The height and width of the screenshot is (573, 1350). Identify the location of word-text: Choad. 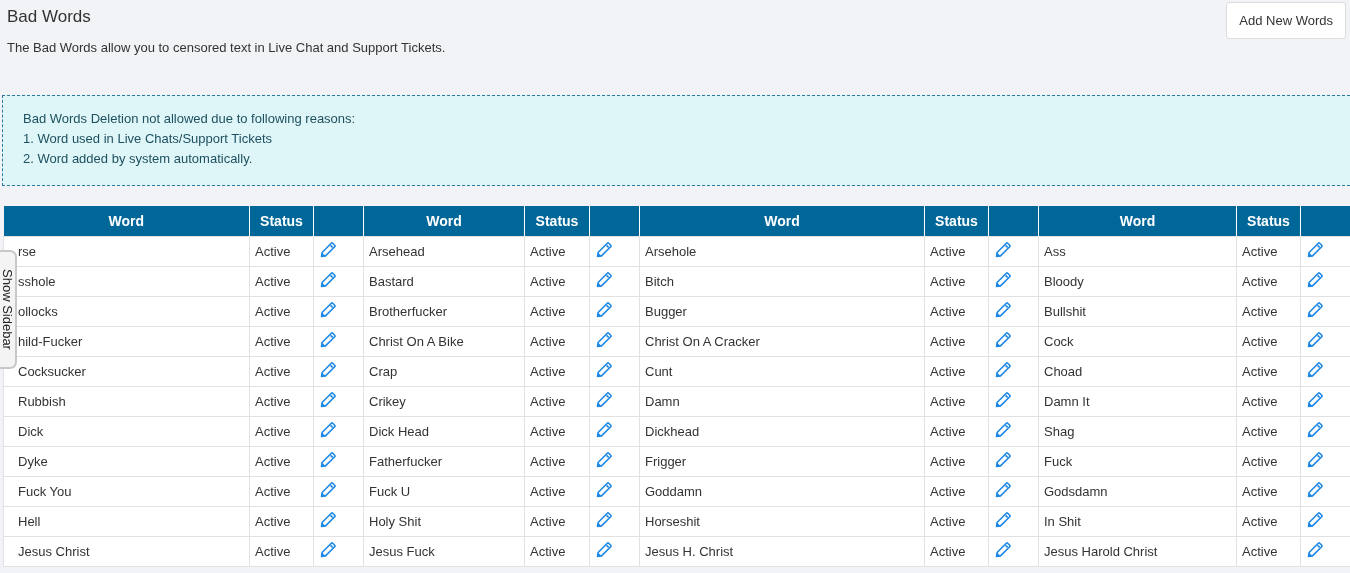
(1063, 371).